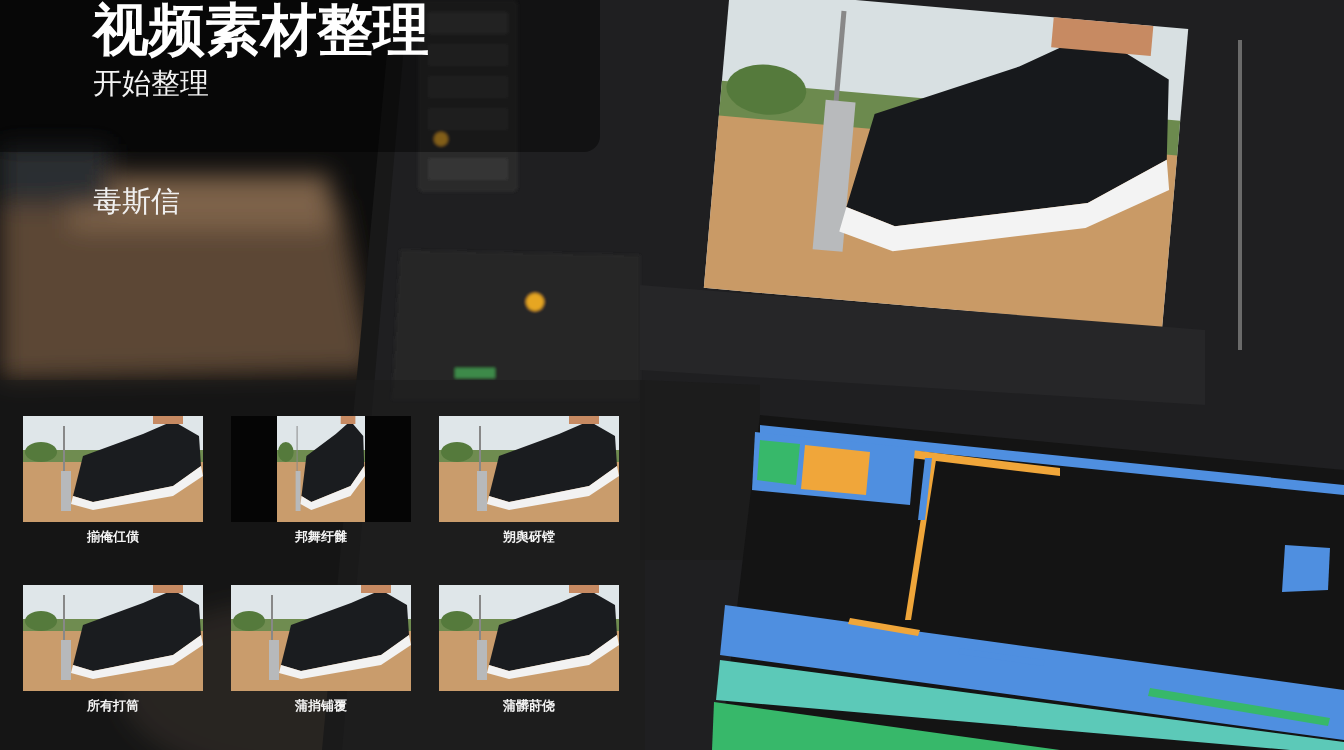 The width and height of the screenshot is (1344, 750). Describe the element at coordinates (529, 537) in the screenshot. I see `thumbnail-caption: 朔舆砑镗` at that location.